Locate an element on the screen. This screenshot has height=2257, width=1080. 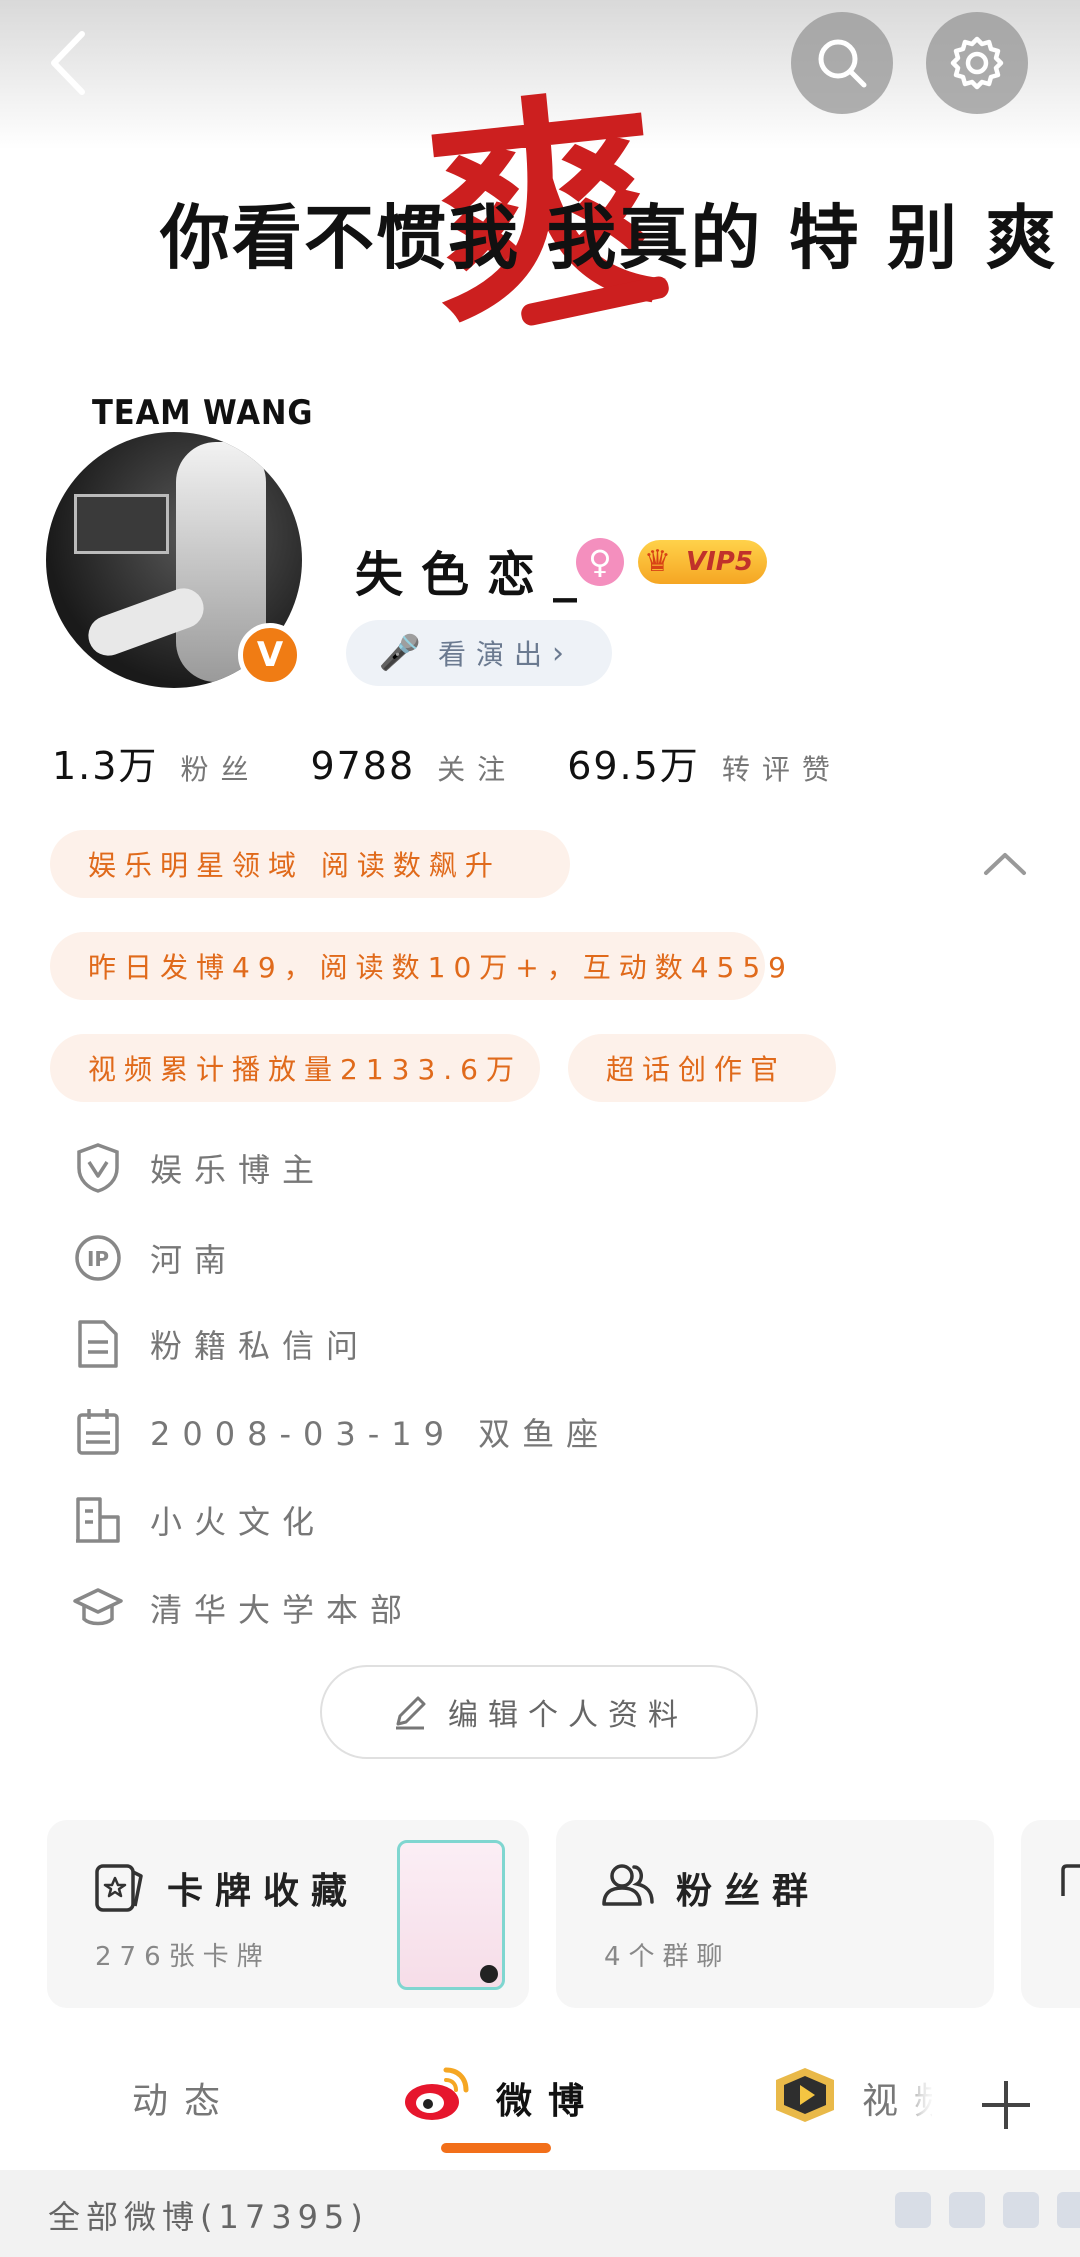
feed-filter-bar: 全部微博(17395) is located at coordinates (540, 2213).